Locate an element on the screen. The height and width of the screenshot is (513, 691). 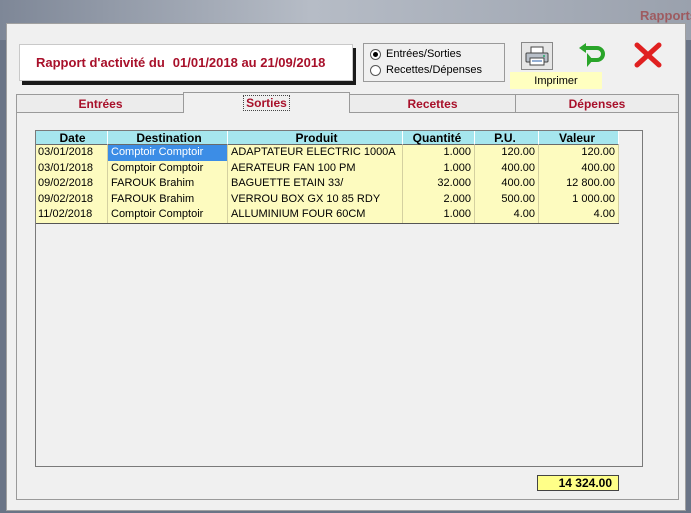
column-header-date: Date is located at coordinates (72, 138).